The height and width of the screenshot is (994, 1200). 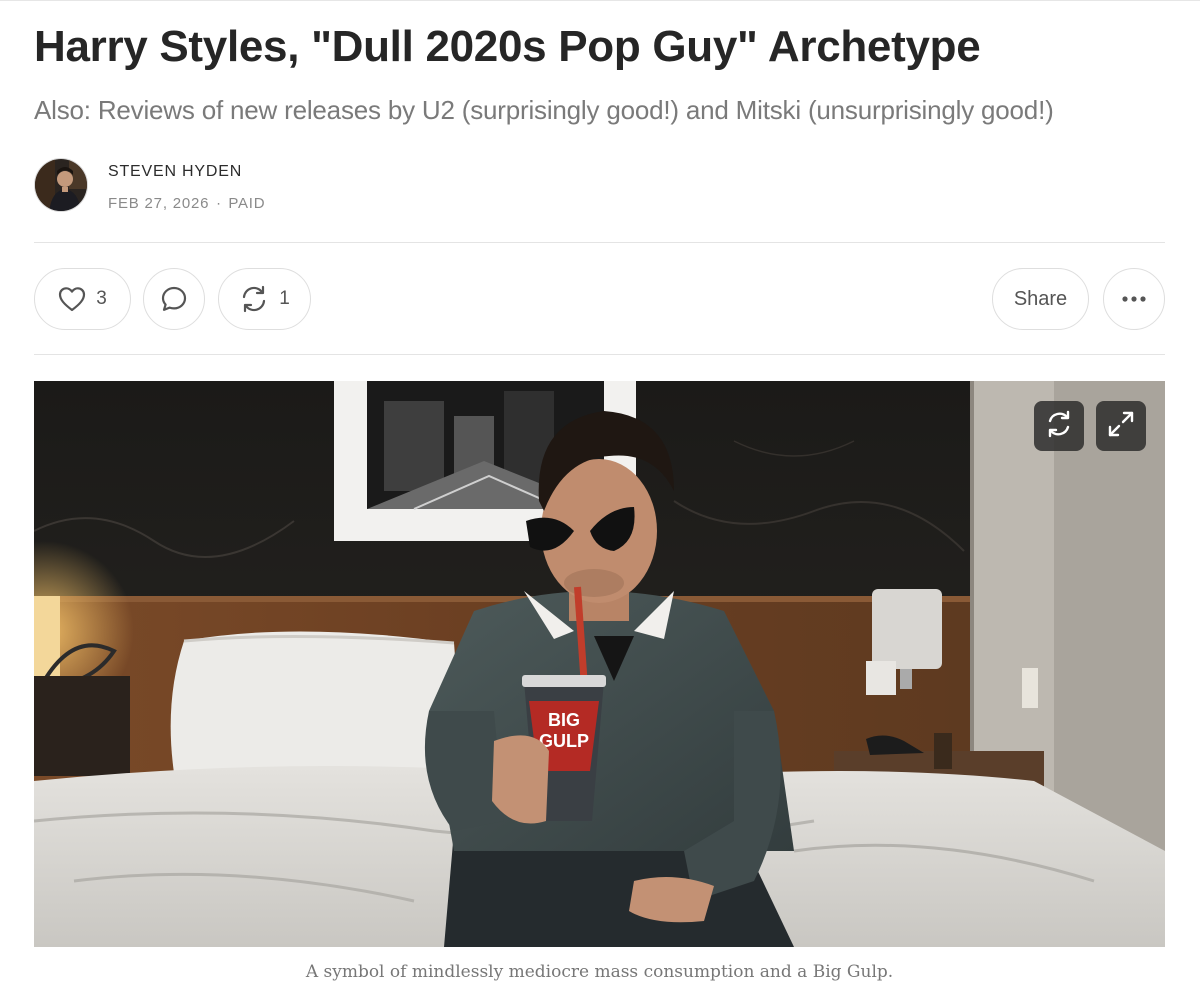 I want to click on share-label: Share, so click(x=1040, y=298).